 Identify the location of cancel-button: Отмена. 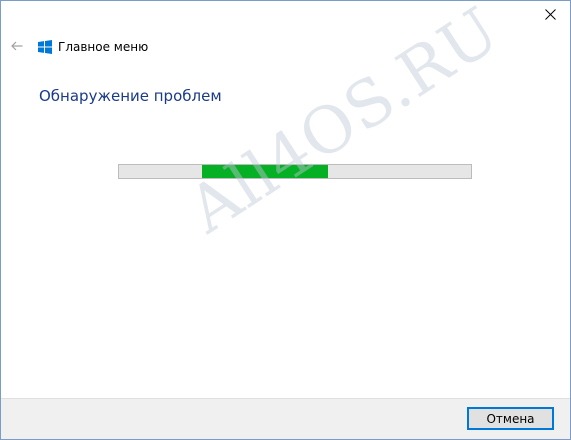
(510, 418).